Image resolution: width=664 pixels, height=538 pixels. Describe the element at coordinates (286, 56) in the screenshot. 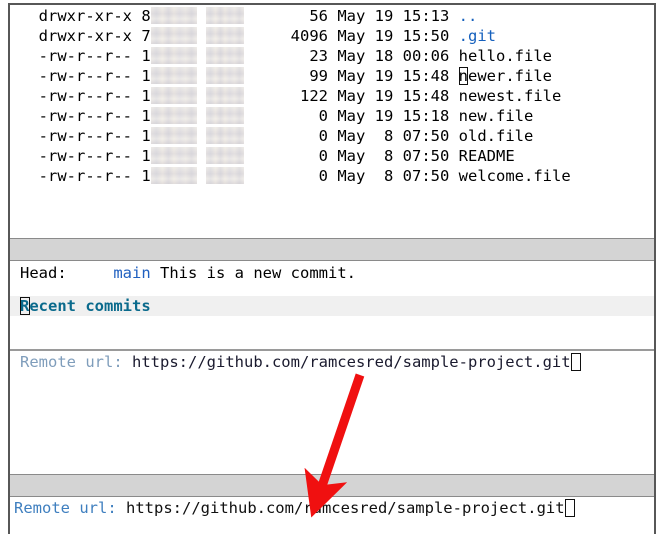

I see `dired-size: 23` at that location.